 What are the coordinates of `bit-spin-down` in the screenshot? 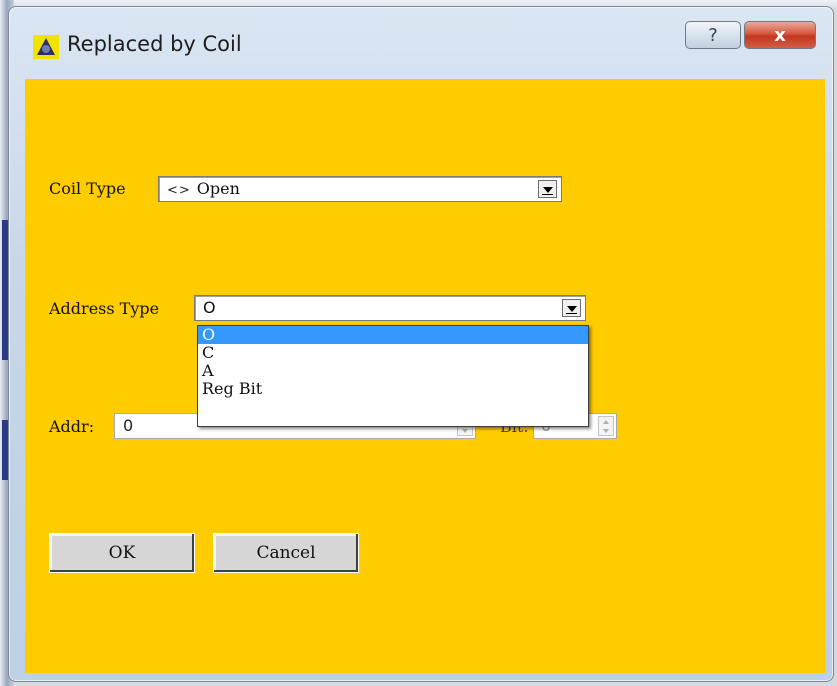 It's located at (606, 430).